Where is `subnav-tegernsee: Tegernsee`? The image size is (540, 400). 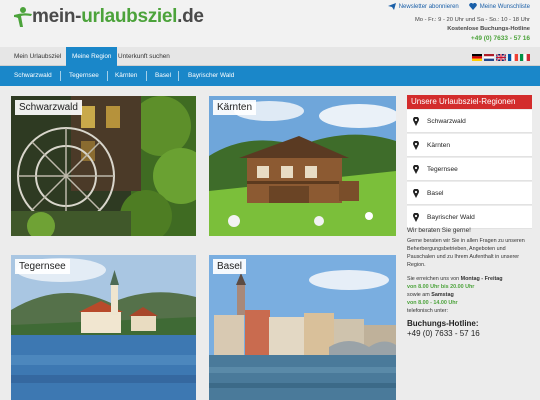 subnav-tegernsee: Tegernsee is located at coordinates (84, 76).